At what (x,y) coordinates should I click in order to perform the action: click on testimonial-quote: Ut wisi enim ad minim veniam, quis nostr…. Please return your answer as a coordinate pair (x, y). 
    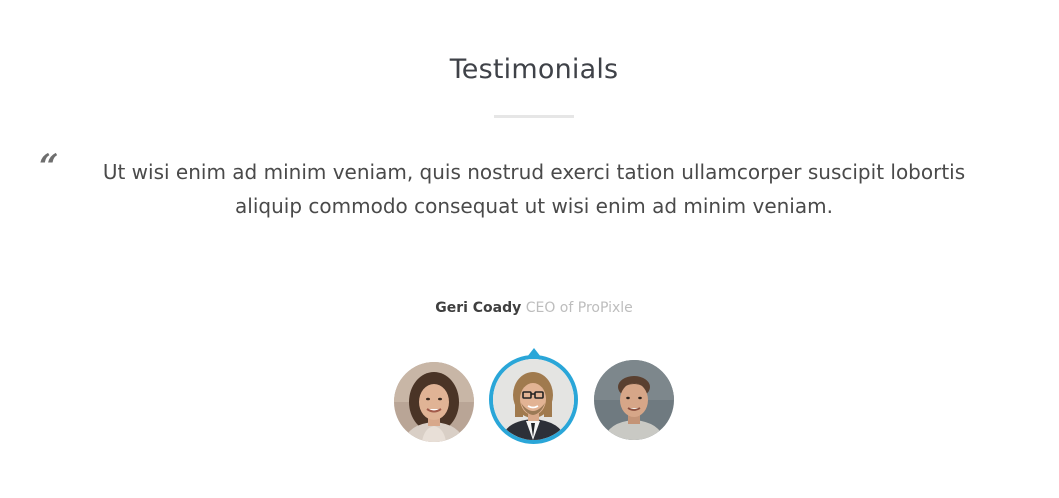
    Looking at the image, I should click on (534, 189).